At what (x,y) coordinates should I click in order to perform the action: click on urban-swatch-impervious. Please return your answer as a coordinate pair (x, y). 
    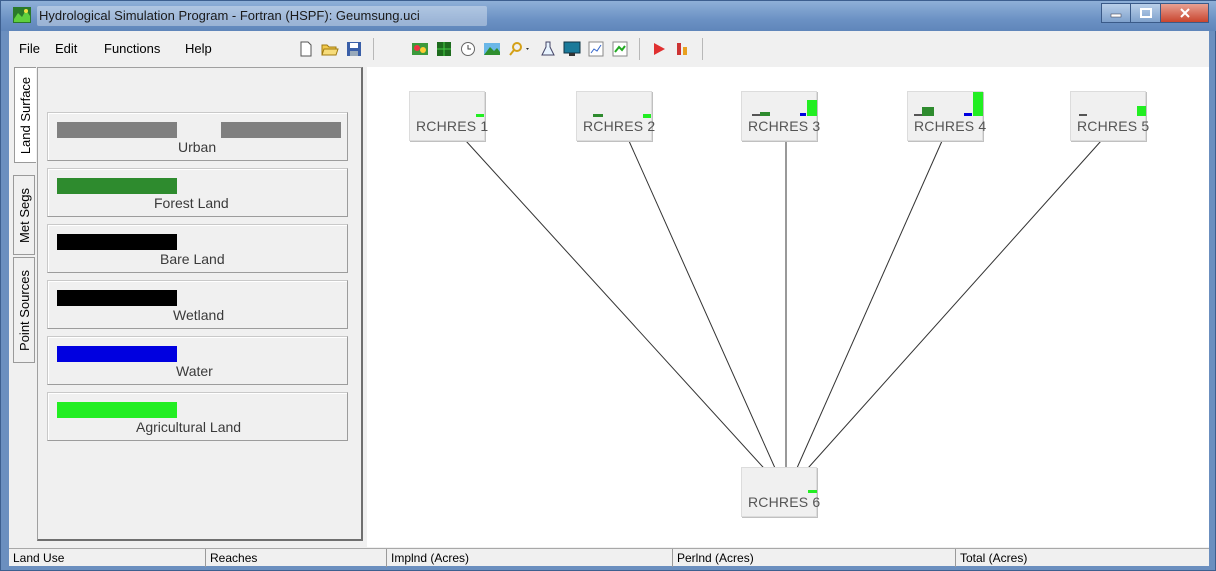
    Looking at the image, I should click on (117, 130).